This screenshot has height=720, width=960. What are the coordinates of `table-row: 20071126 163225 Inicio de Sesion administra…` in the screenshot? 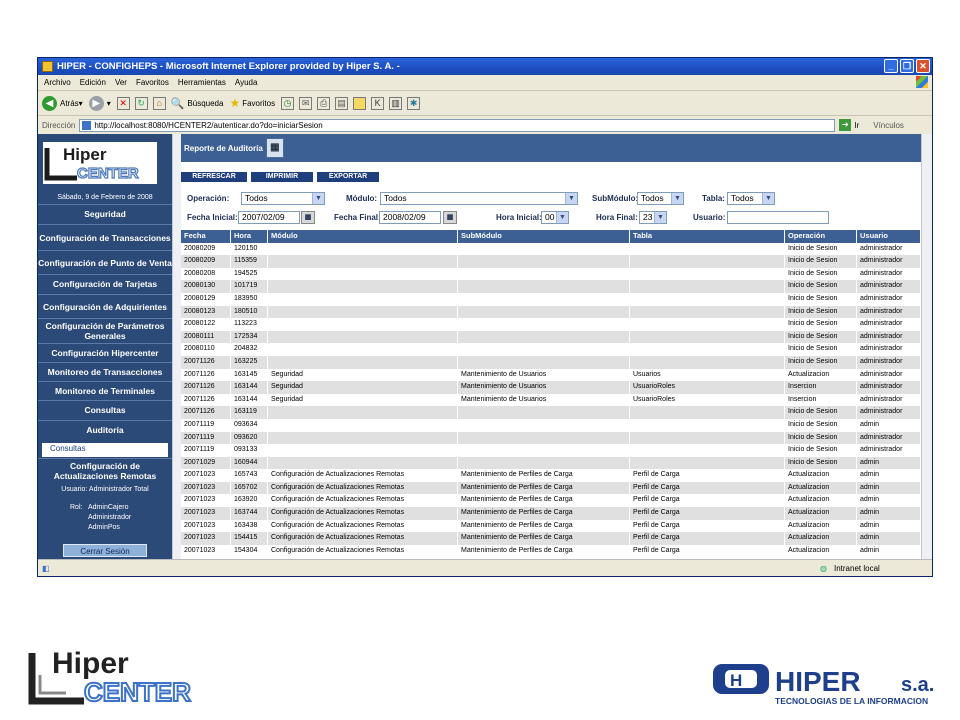 It's located at (551, 362).